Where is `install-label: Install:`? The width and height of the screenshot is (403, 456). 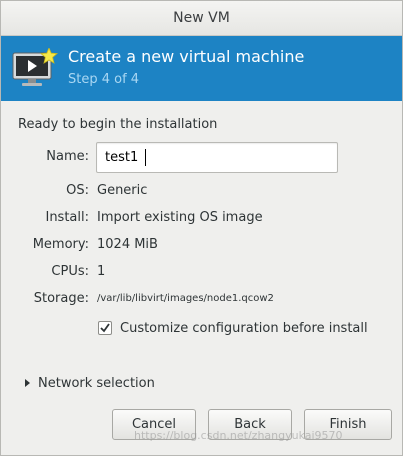 install-label: Install: is located at coordinates (67, 217).